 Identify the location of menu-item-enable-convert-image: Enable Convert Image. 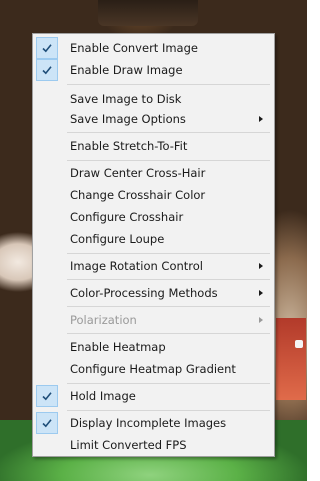
(153, 48).